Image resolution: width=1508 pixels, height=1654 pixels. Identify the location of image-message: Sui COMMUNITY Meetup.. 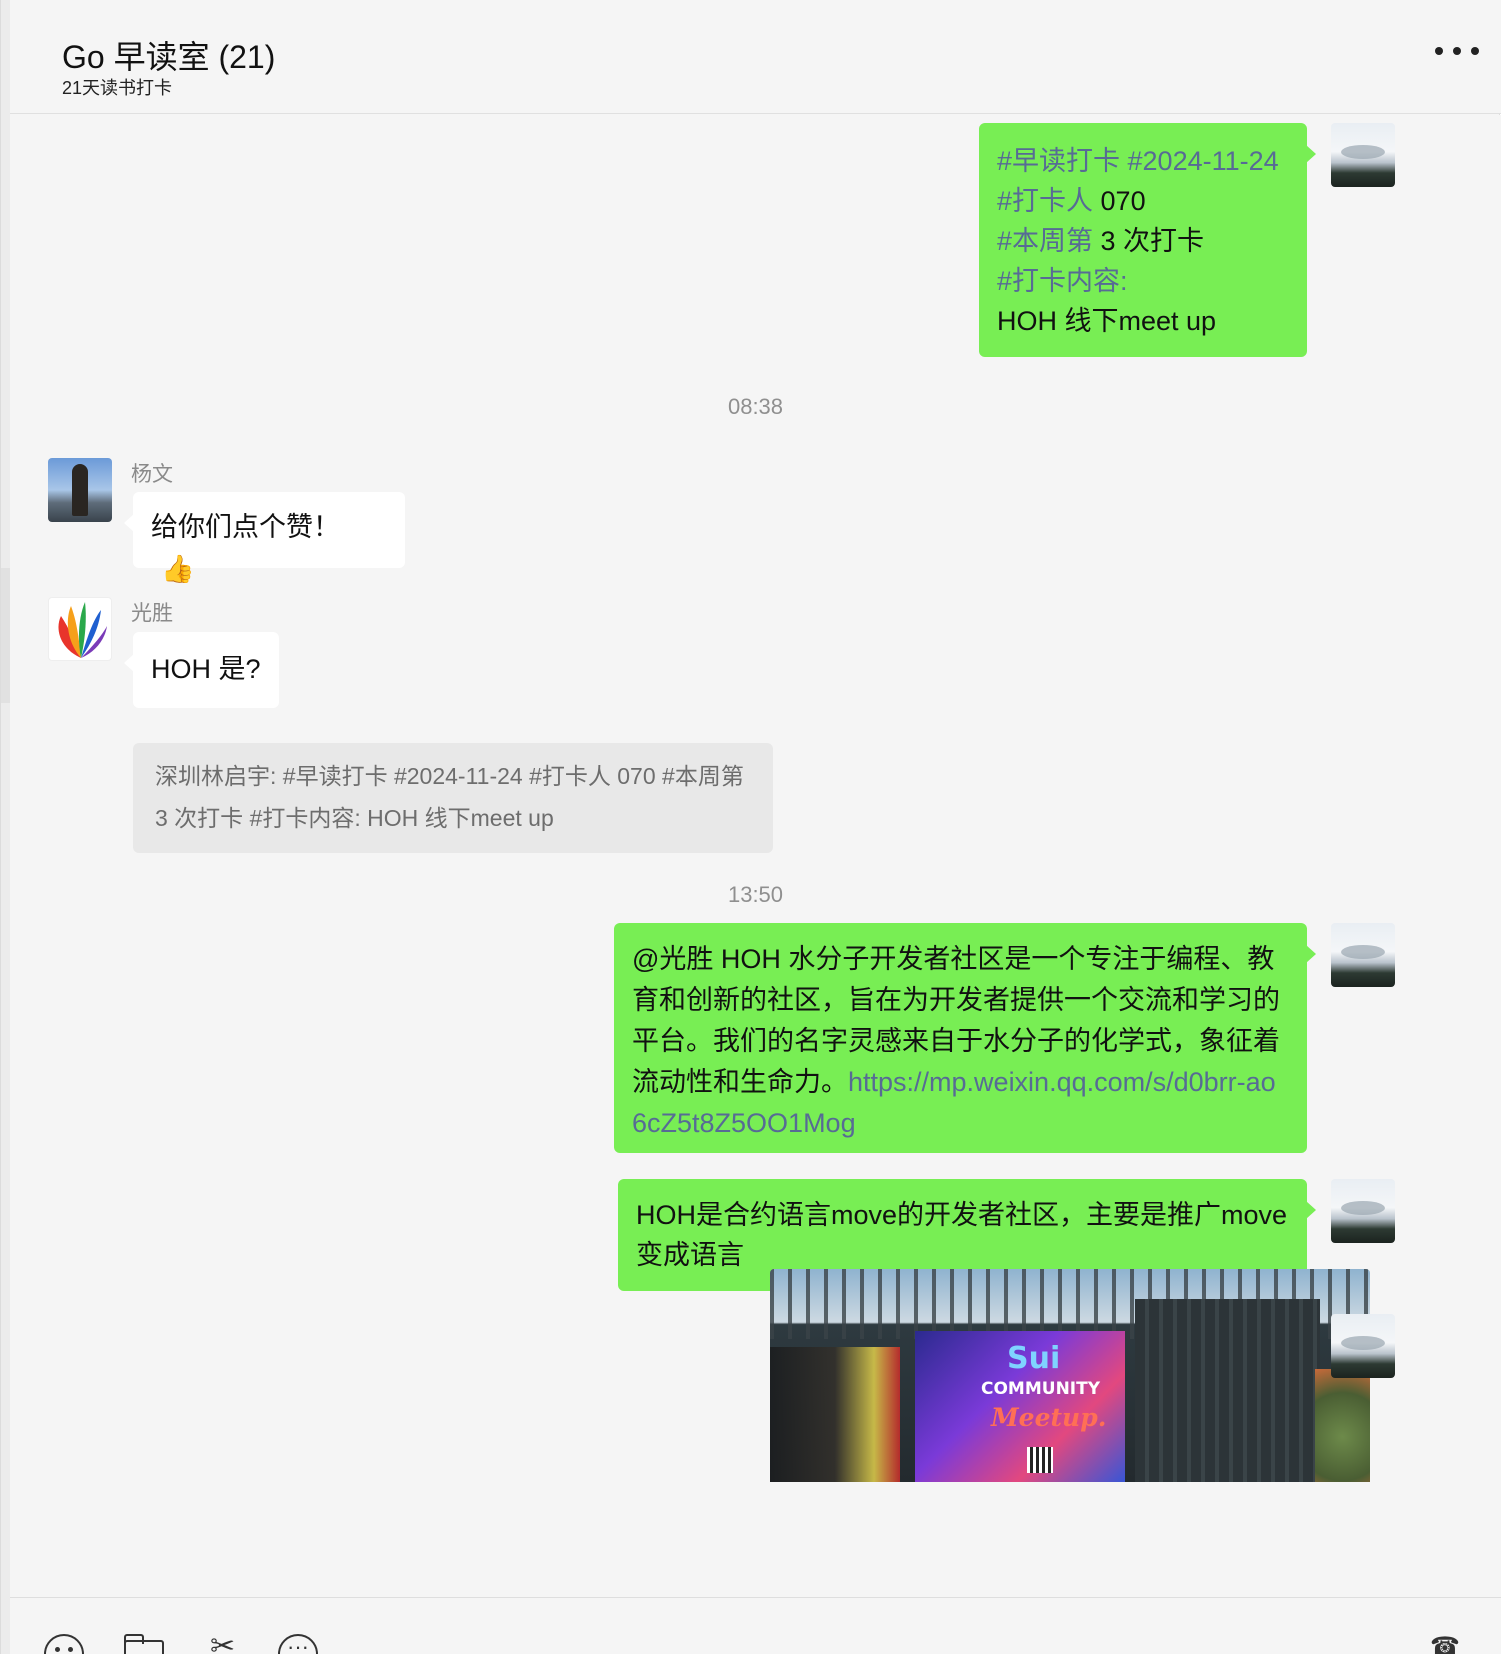
(1070, 1375).